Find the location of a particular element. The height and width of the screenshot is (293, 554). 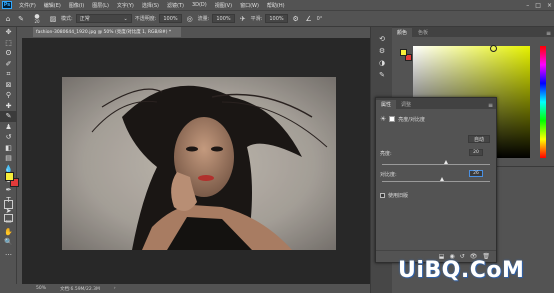

brush-preset-picker: ● 20 is located at coordinates (37, 18).